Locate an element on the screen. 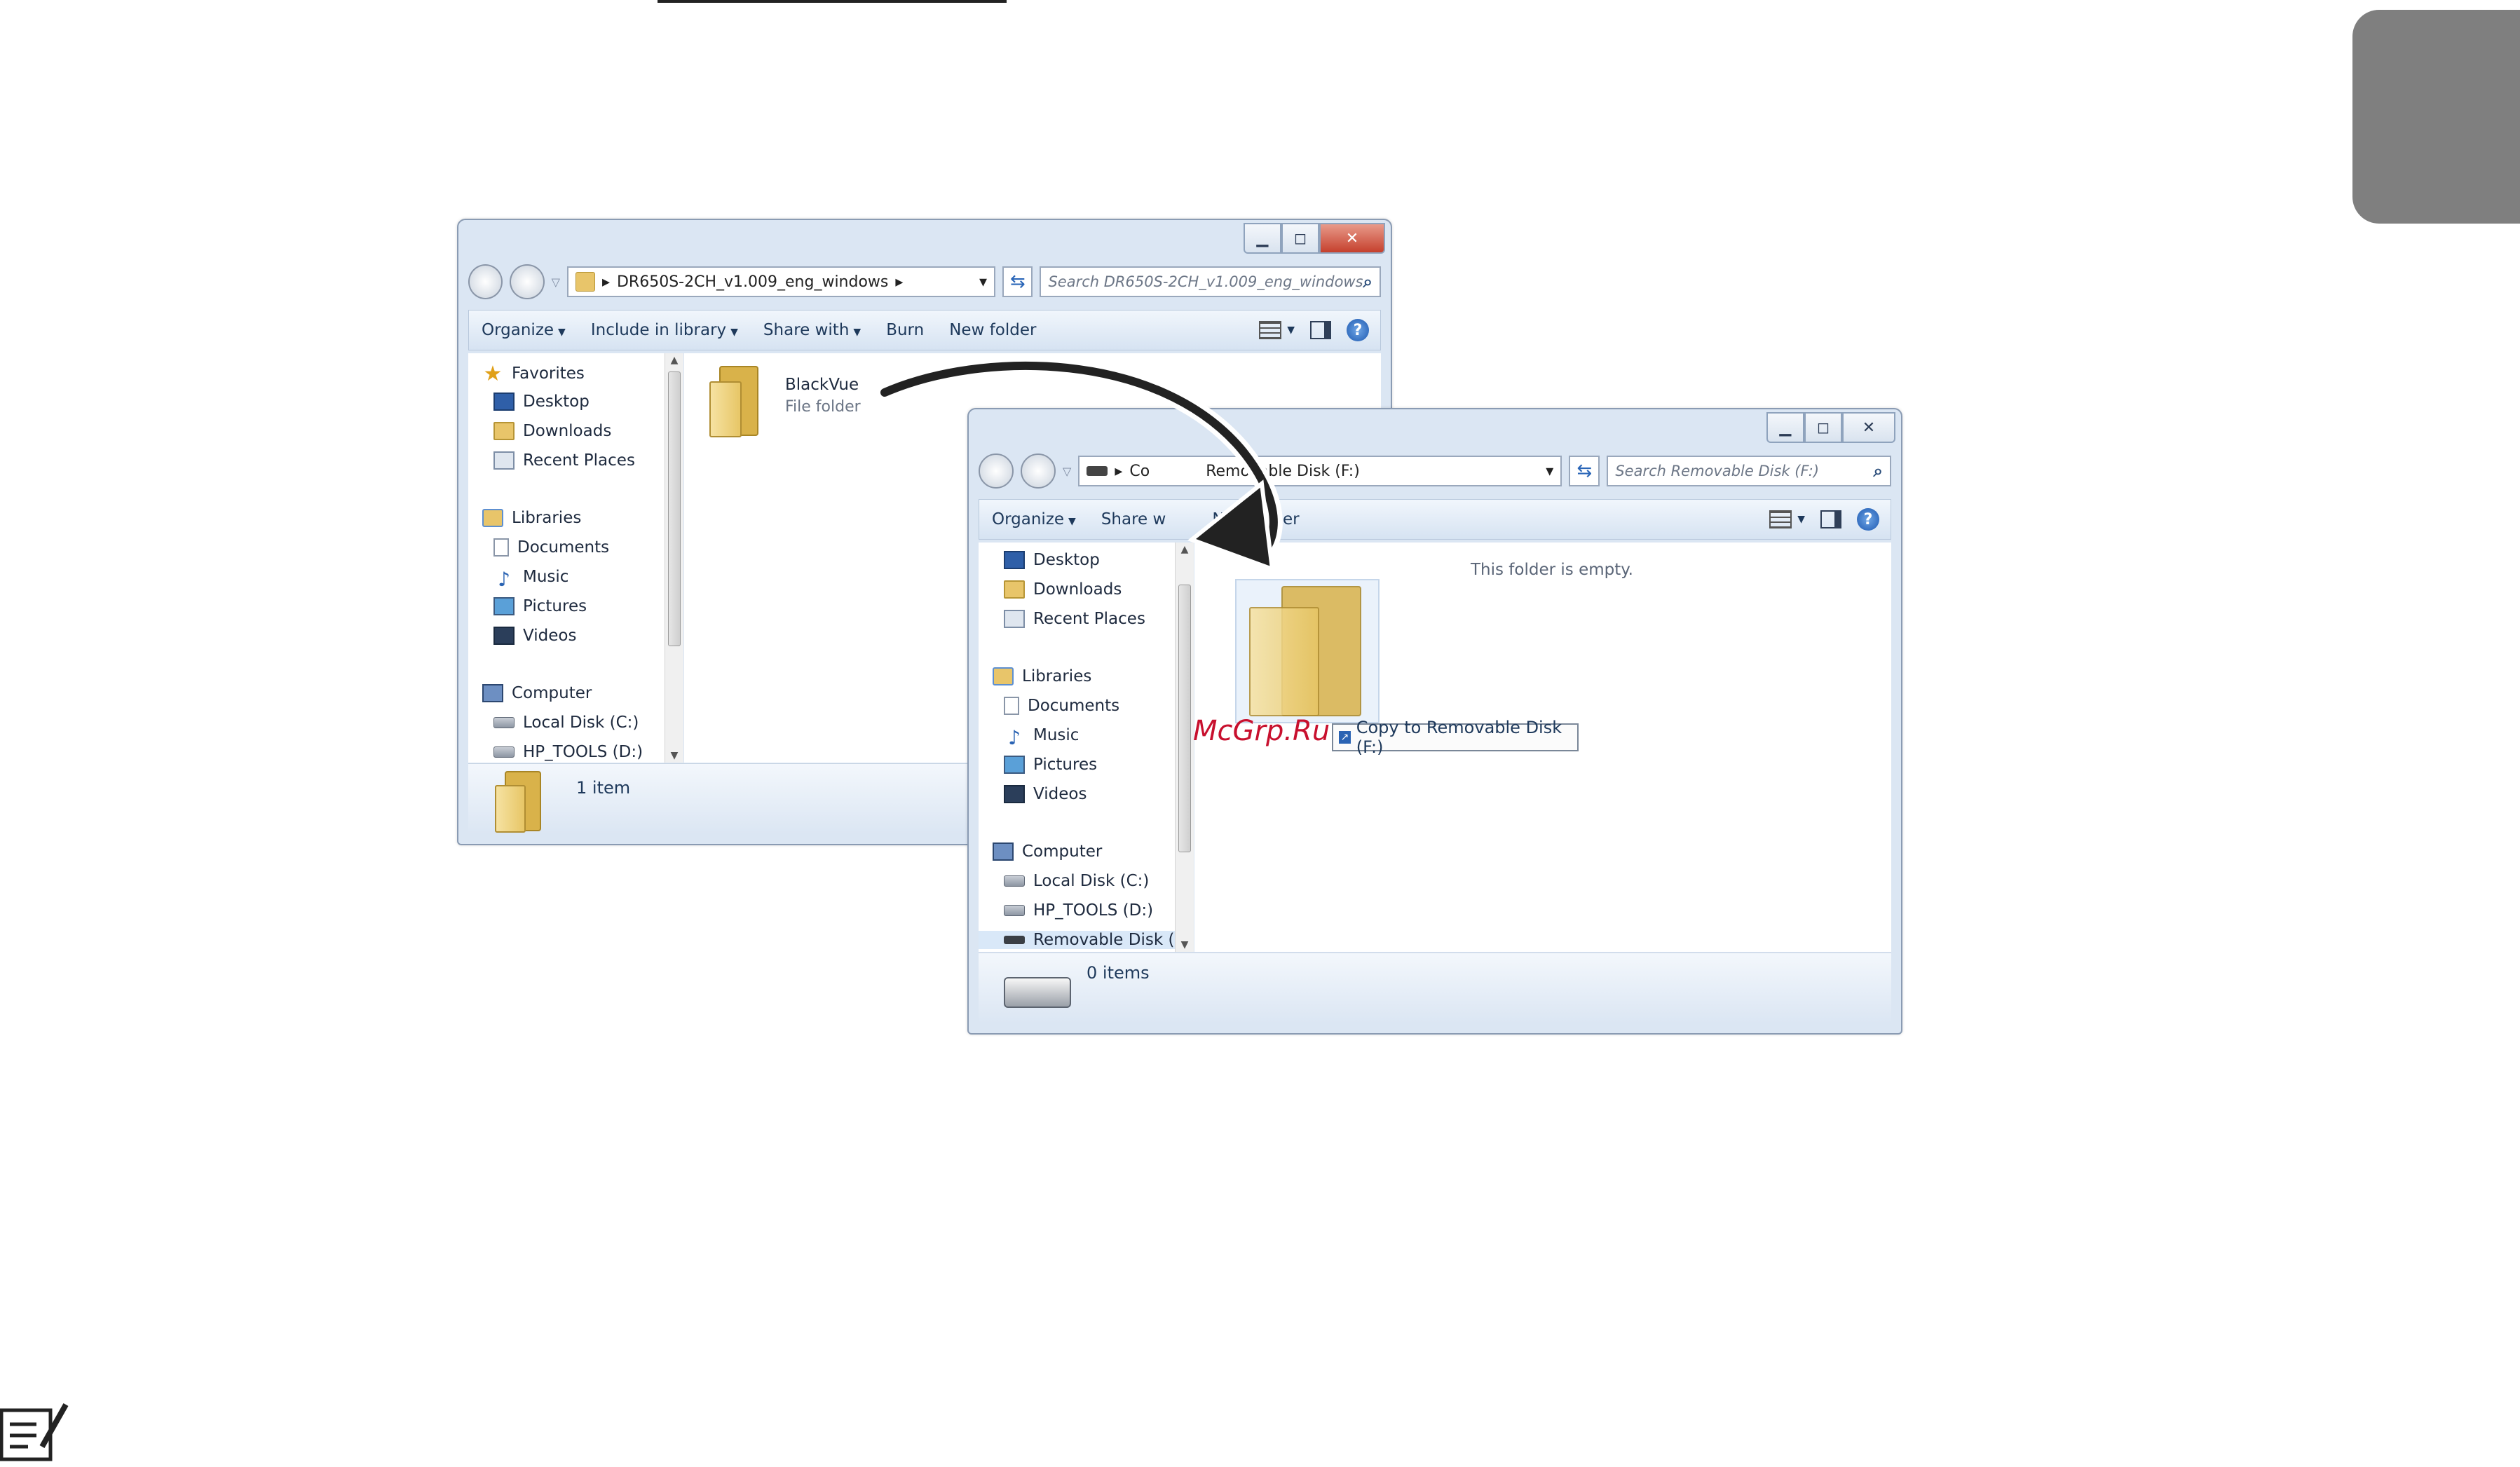  share-with-button: Share w is located at coordinates (1134, 519).